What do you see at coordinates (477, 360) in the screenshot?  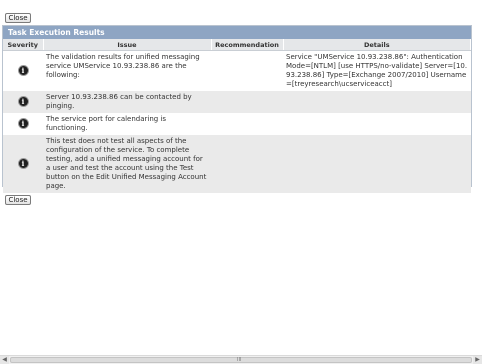 I see `scroll-right-arrow-icon: ▶` at bounding box center [477, 360].